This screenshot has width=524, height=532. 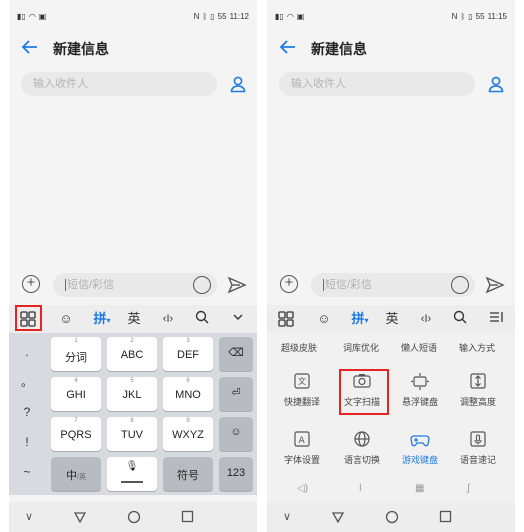 I want to click on enter-key: ⏎, so click(x=236, y=394).